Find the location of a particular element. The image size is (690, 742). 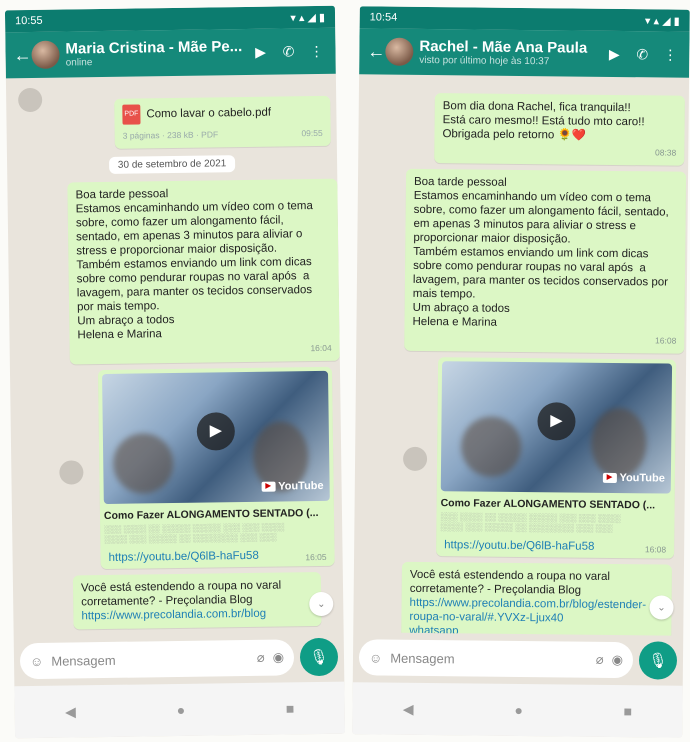

document-name: Como lavar o cabelo.pdf is located at coordinates (209, 113).